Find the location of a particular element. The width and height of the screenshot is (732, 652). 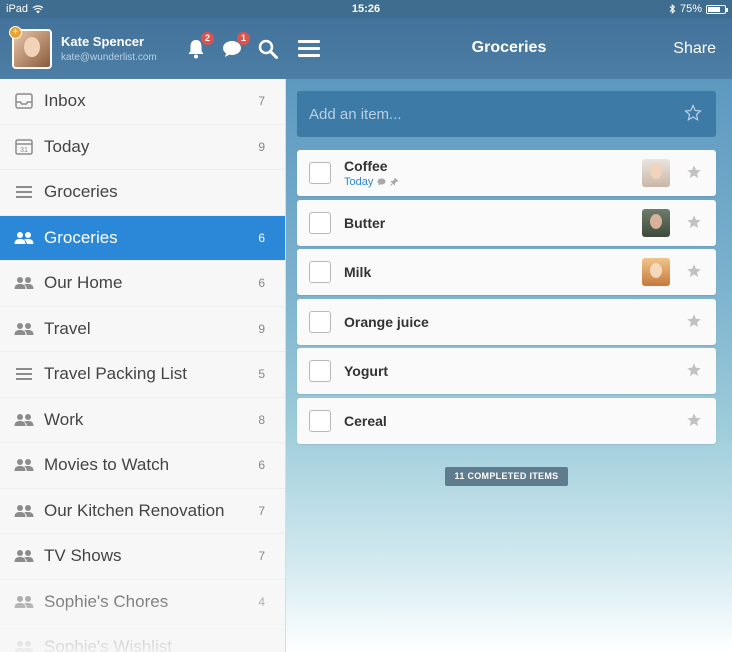

share-button: Share is located at coordinates (694, 49).